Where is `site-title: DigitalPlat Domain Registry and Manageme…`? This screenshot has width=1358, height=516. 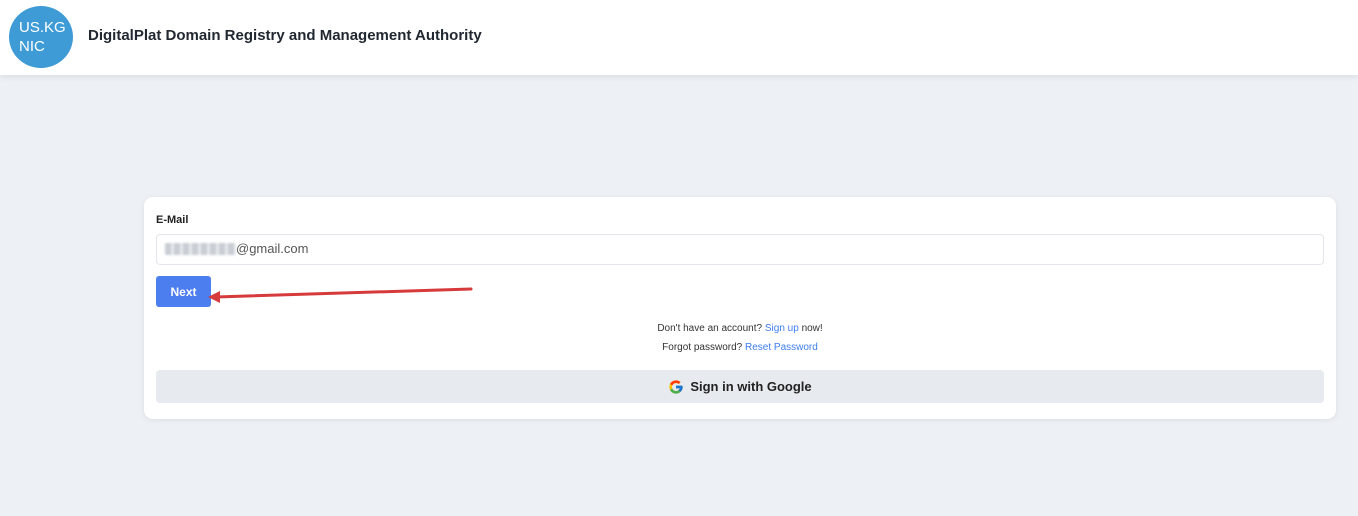
site-title: DigitalPlat Domain Registry and Manageme… is located at coordinates (285, 35).